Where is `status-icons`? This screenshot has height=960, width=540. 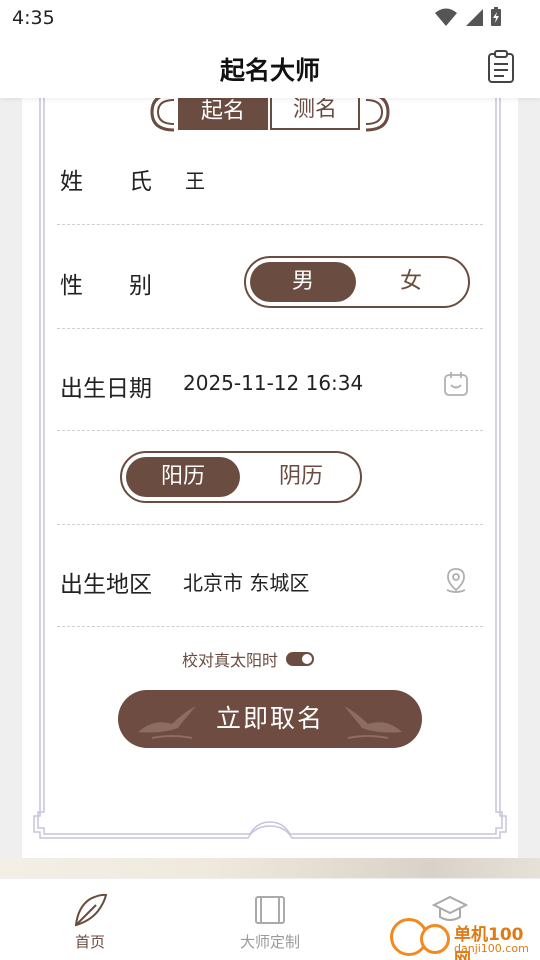 status-icons is located at coordinates (468, 17).